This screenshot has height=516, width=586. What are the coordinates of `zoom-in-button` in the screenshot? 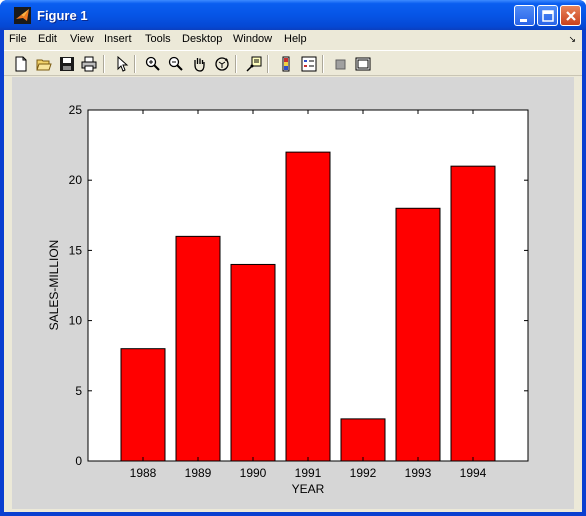 It's located at (153, 64).